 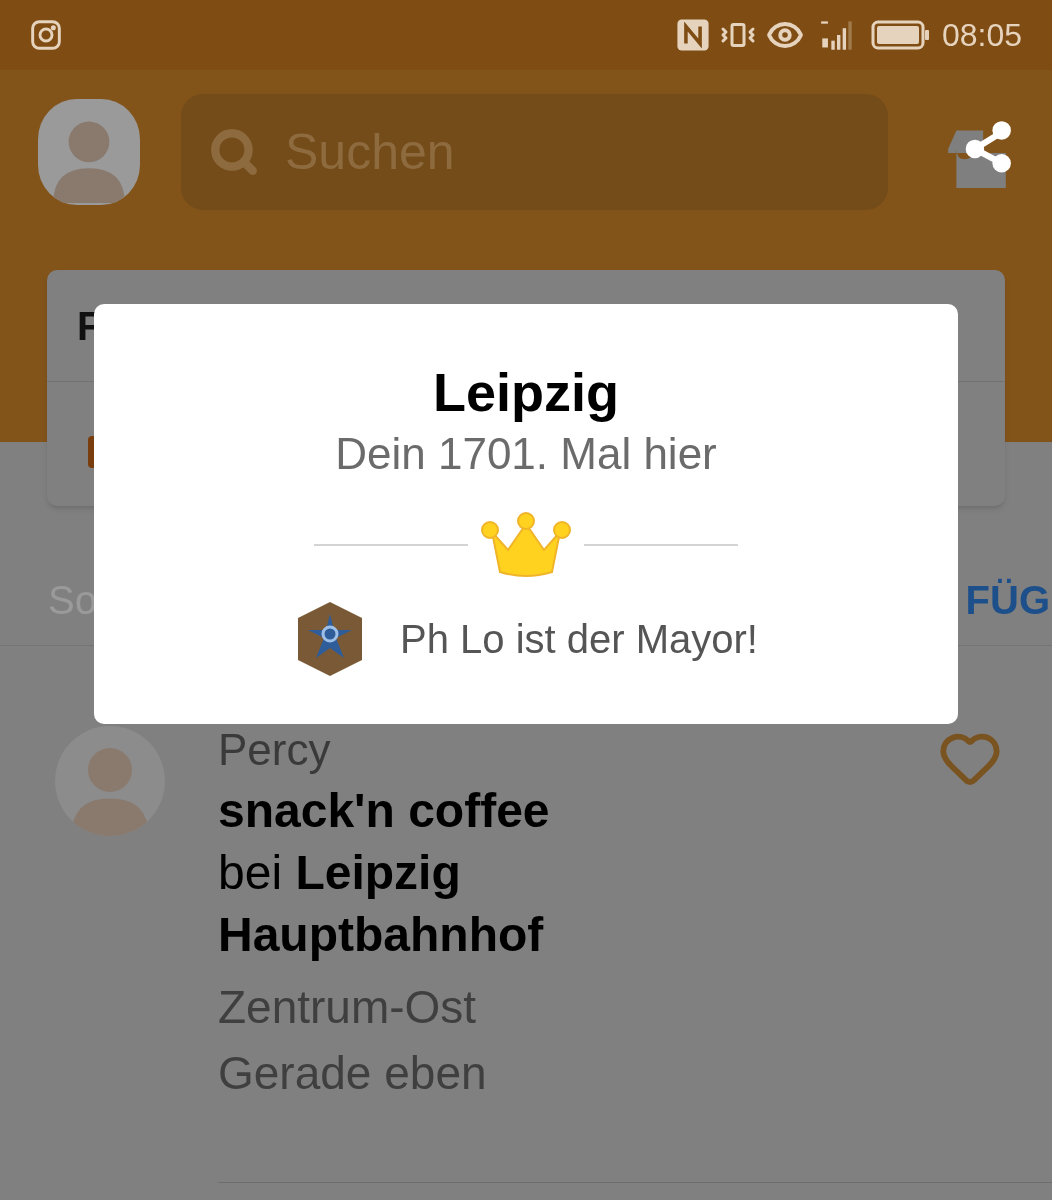 I want to click on venue-location: bei Leipzig Hauptbahnhof, so click(x=381, y=904).